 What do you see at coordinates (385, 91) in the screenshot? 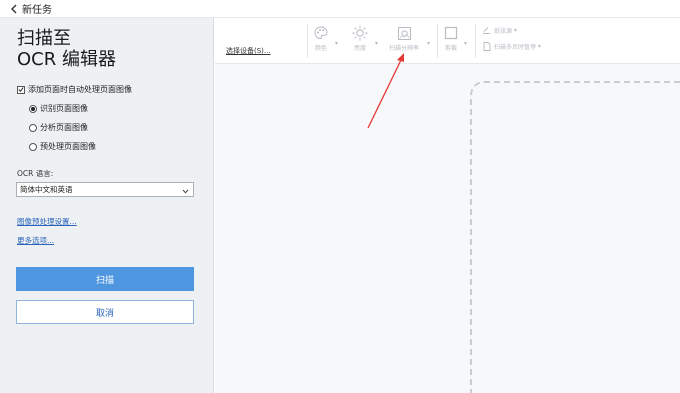
I see `annotation-arrow-icon` at bounding box center [385, 91].